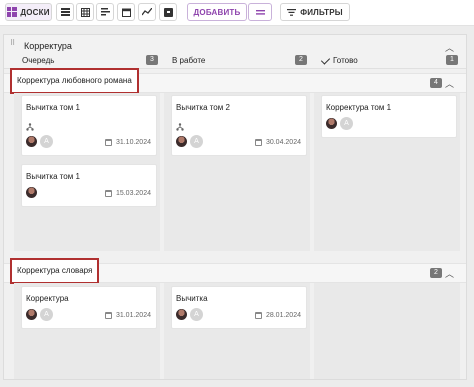  Describe the element at coordinates (133, 315) in the screenshot. I see `due-date-text: 31.01.2024` at that location.